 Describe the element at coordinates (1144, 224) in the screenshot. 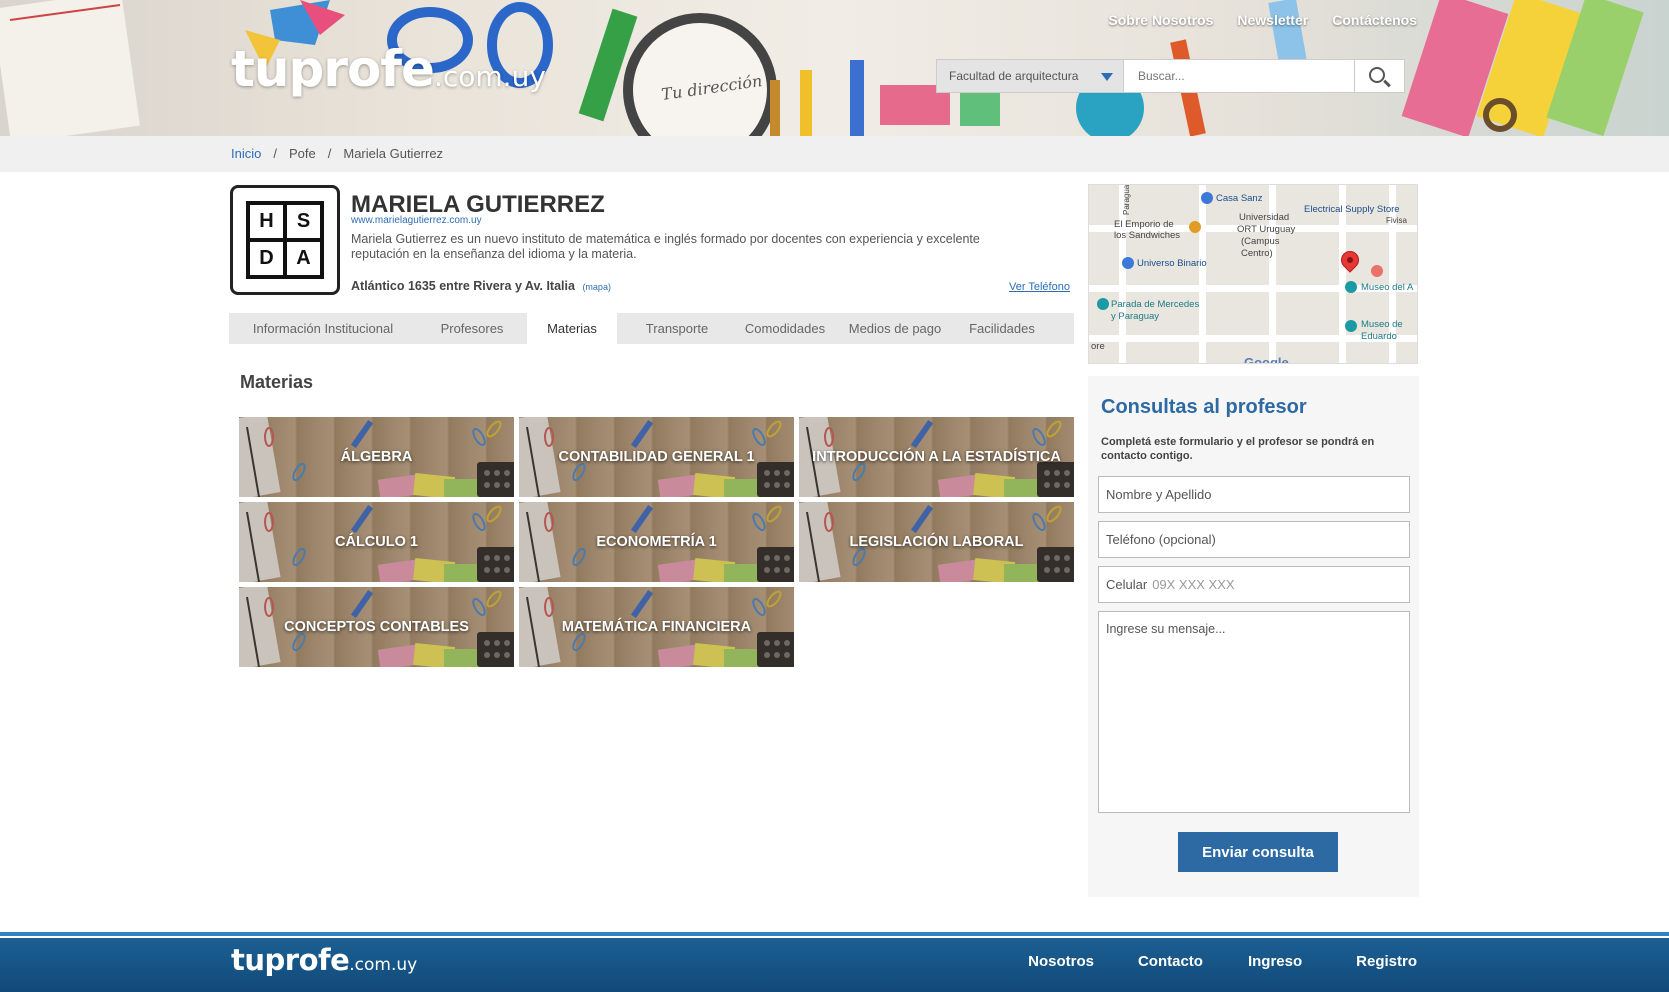

I see `map-label: El Emporio de` at that location.